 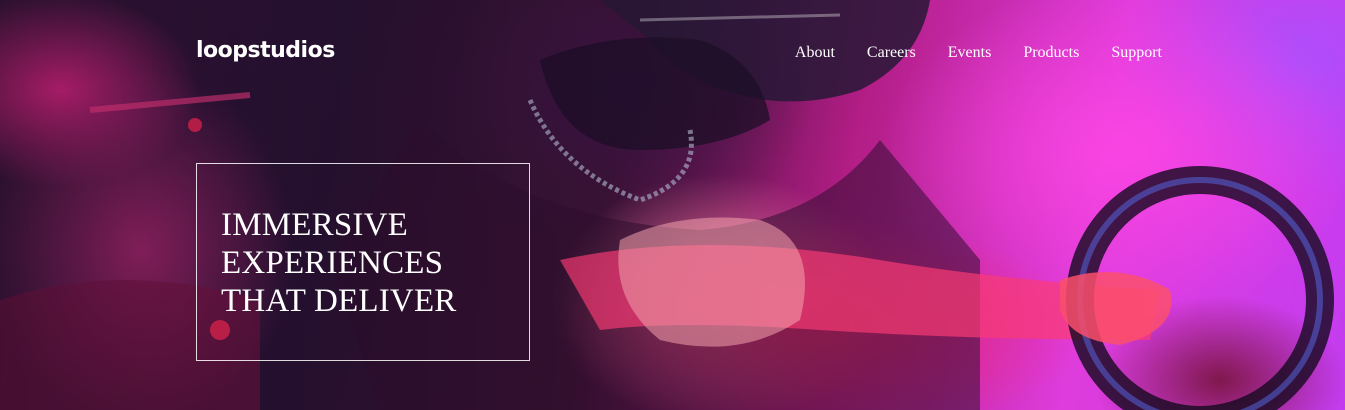 I want to click on headline-line-1: IMMERSIVE, so click(x=314, y=225).